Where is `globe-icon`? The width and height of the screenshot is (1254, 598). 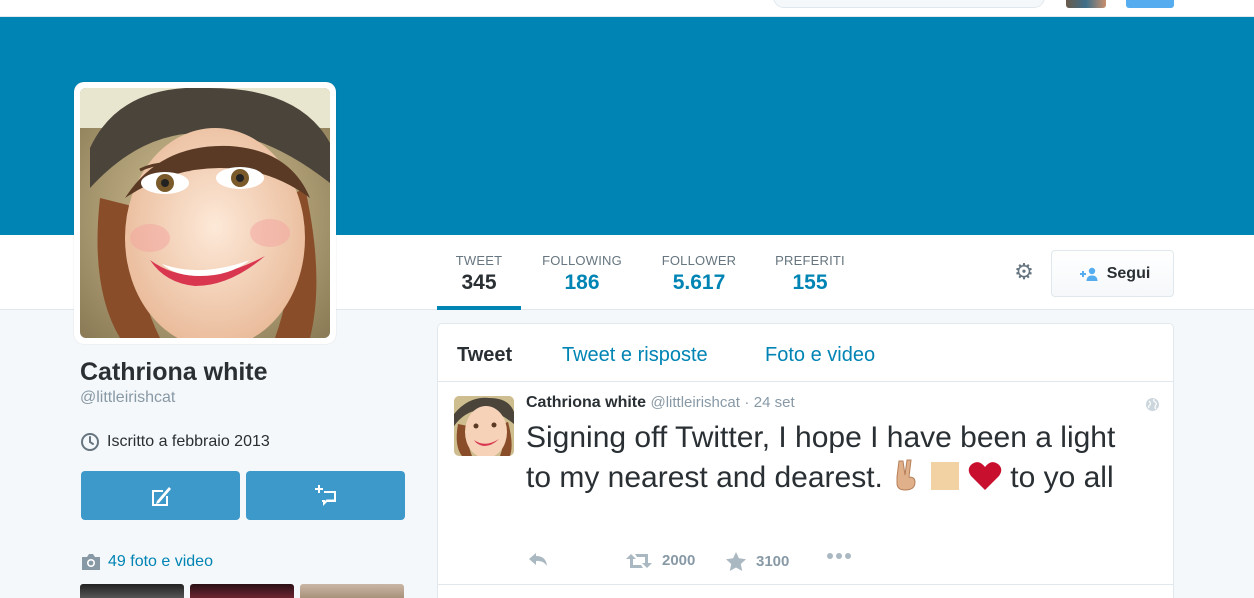
globe-icon is located at coordinates (1152, 404).